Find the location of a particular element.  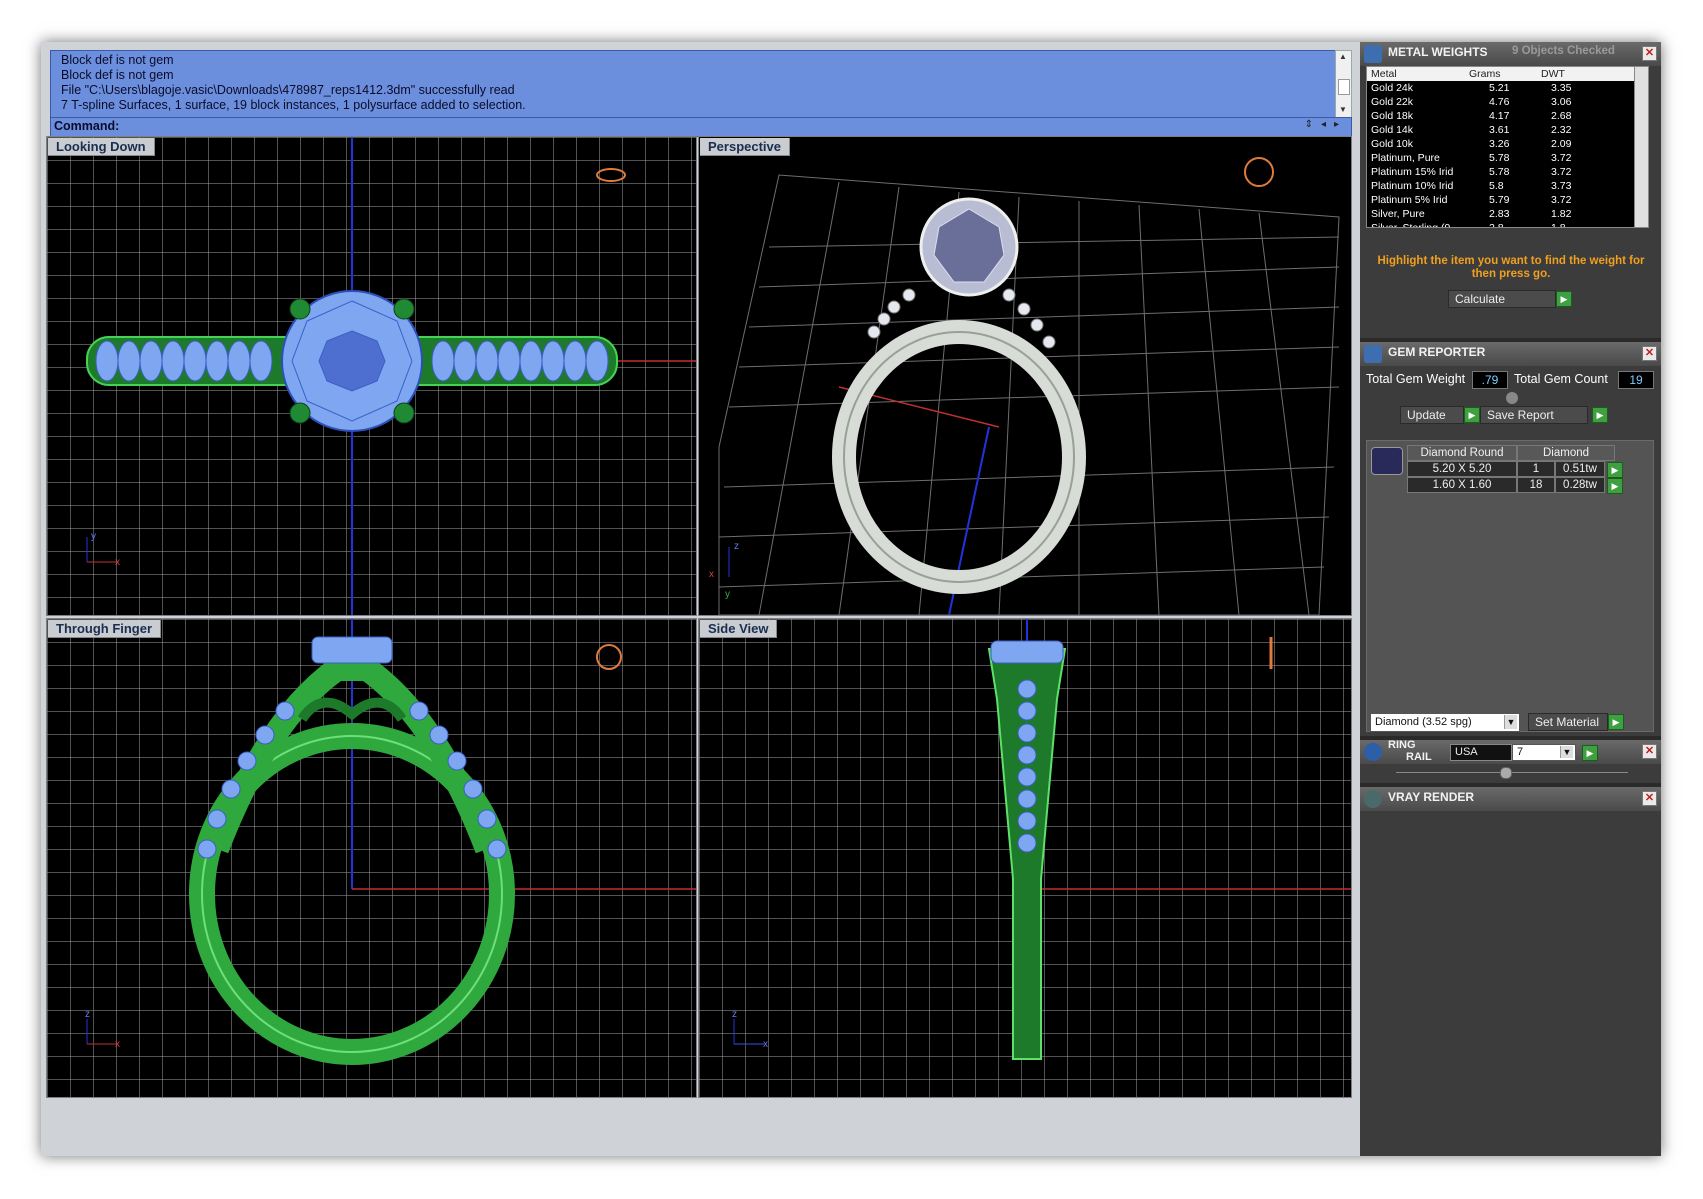

ring-rail-go-button: ▶ is located at coordinates (1590, 753).